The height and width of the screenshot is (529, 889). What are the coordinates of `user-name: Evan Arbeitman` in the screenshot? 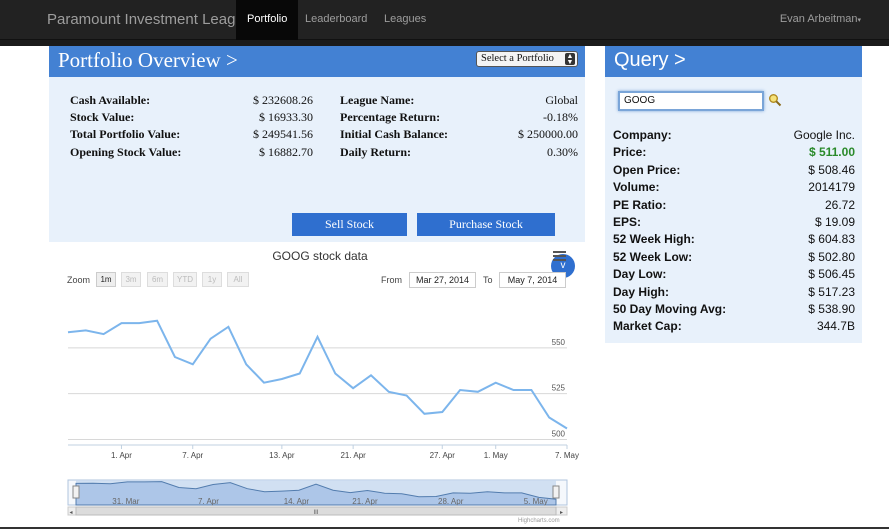 It's located at (818, 19).